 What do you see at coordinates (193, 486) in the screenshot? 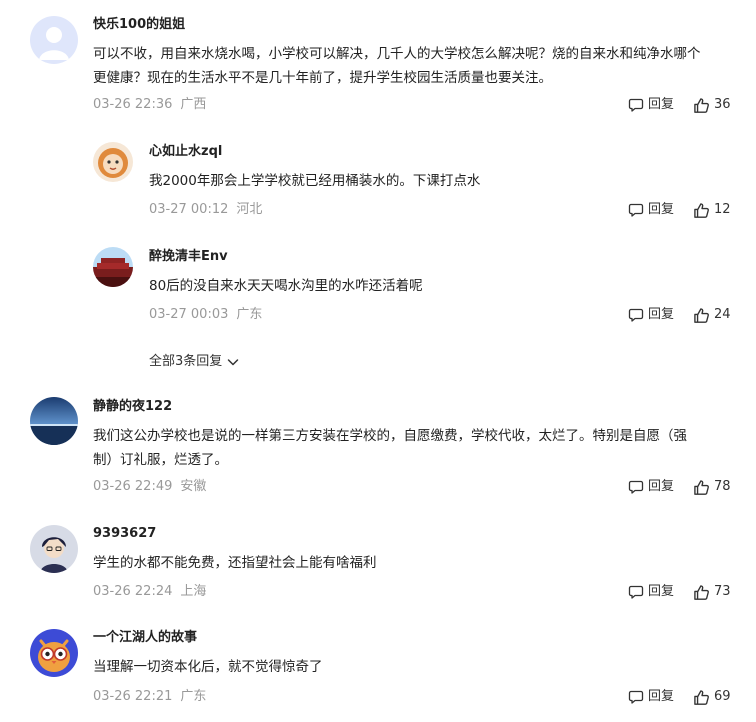
I see `location: 安徽` at bounding box center [193, 486].